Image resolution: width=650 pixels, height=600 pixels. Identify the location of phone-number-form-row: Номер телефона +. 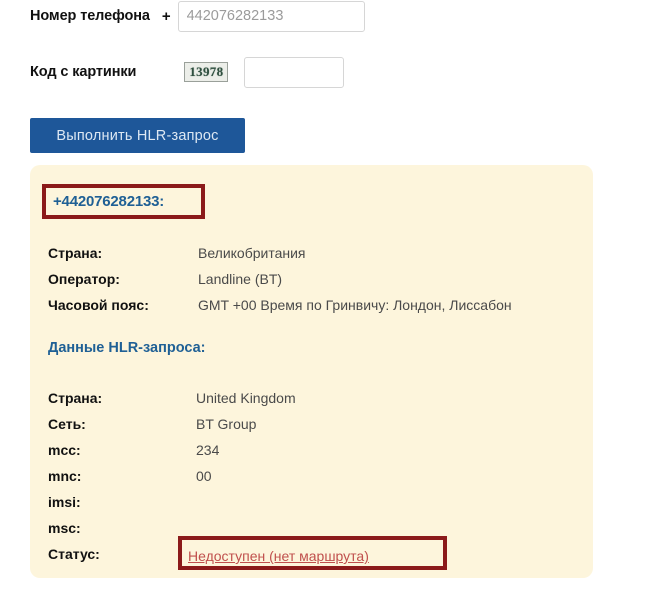
(197, 16).